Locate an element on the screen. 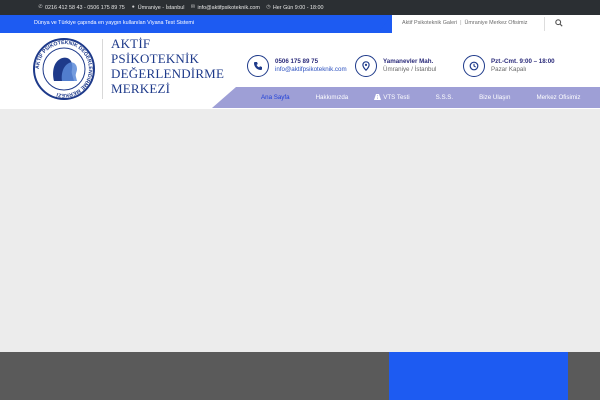 The image size is (600, 400). road-icon is located at coordinates (378, 97).